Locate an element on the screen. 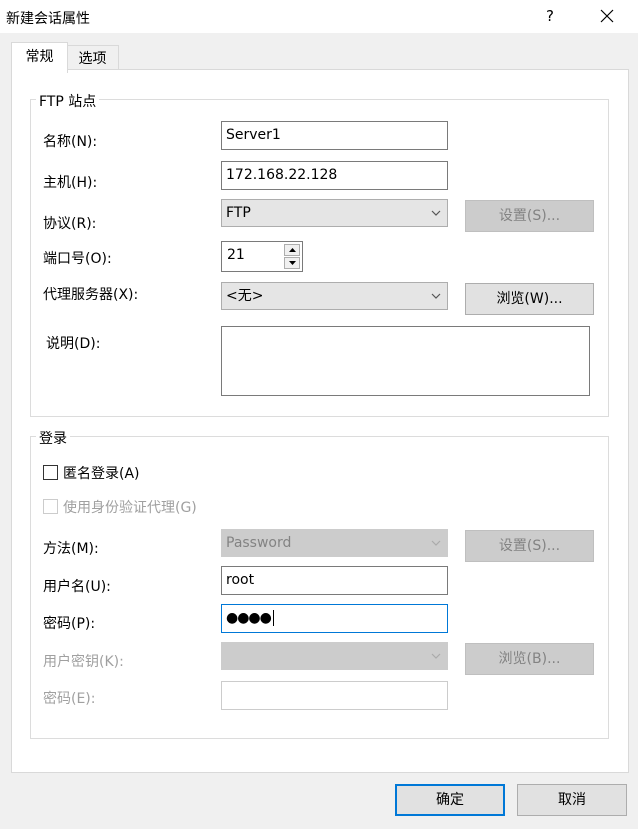 The image size is (638, 829). password-label: 密码(P): is located at coordinates (69, 624).